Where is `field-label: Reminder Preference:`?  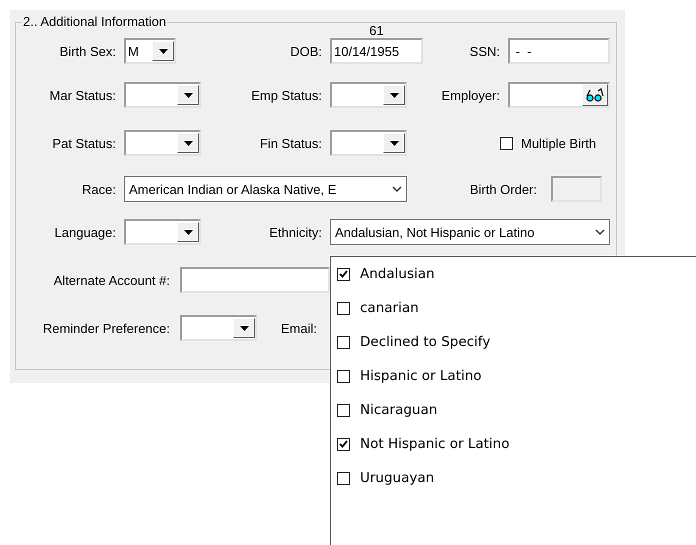 field-label: Reminder Preference: is located at coordinates (106, 328).